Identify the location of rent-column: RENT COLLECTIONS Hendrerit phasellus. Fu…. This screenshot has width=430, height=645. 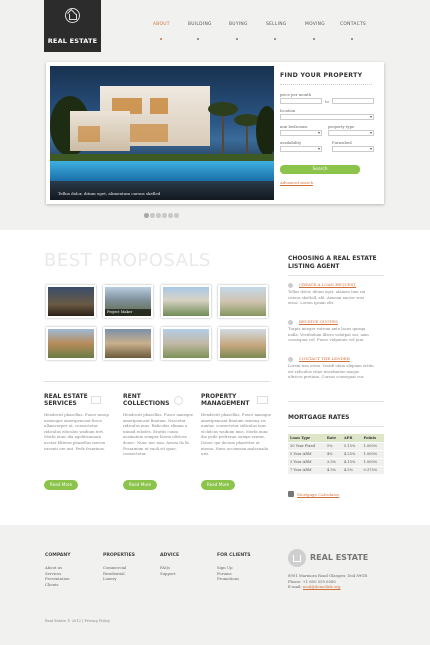
(158, 425).